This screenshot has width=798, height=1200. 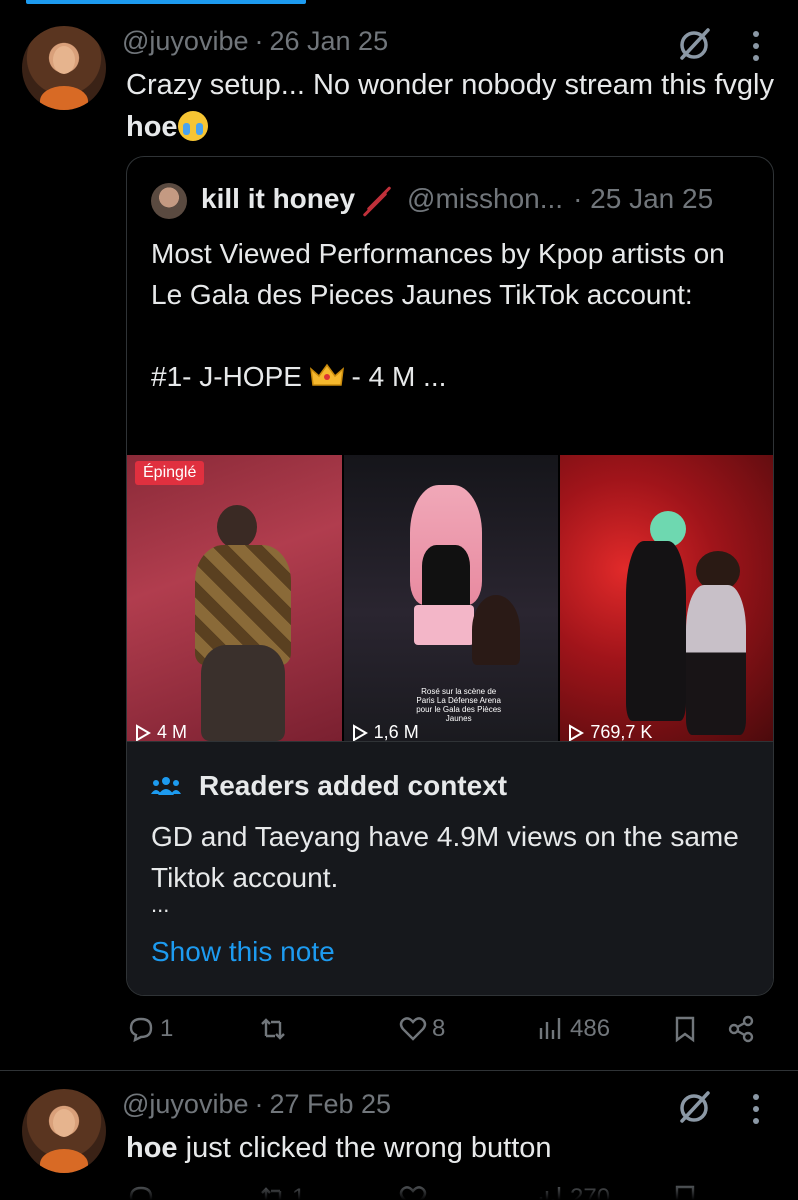 What do you see at coordinates (364, 1148) in the screenshot?
I see `post-text-main: just clicked the wrong button` at bounding box center [364, 1148].